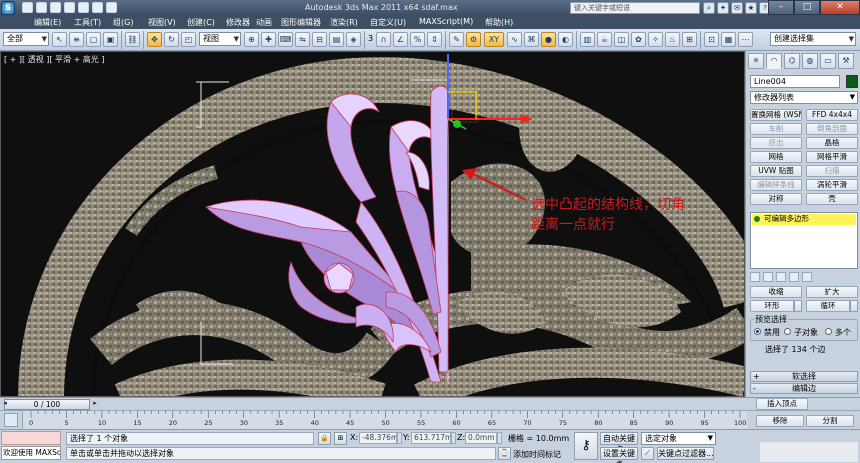  What do you see at coordinates (709, 8) in the screenshot?
I see `search-icon: ⌕` at bounding box center [709, 8].